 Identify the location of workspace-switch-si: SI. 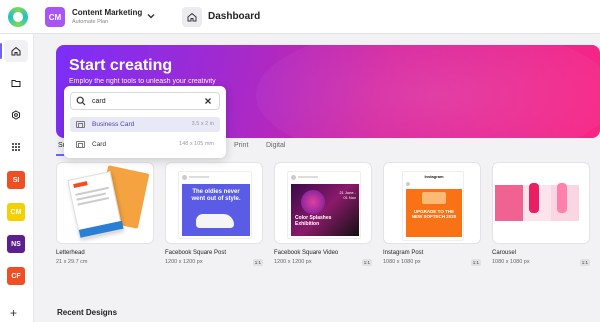
(16, 180).